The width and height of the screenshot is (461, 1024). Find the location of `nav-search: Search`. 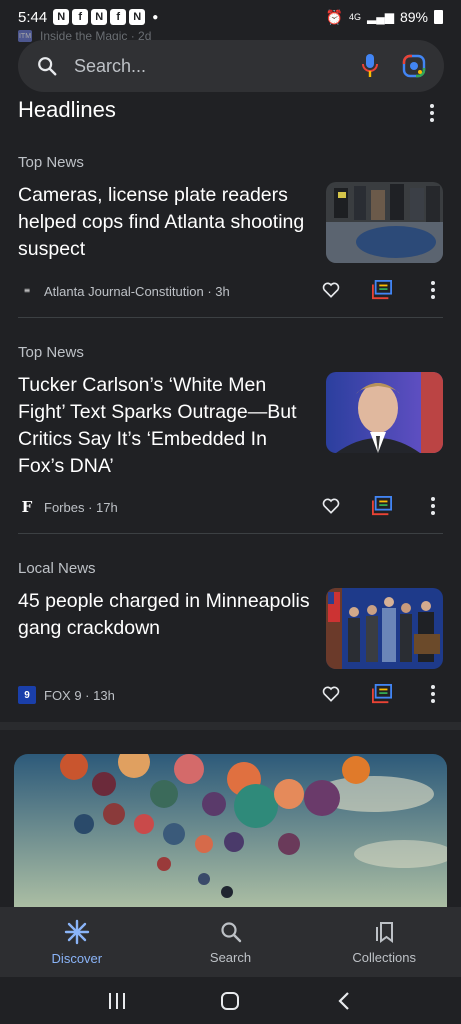

nav-search: Search is located at coordinates (231, 942).